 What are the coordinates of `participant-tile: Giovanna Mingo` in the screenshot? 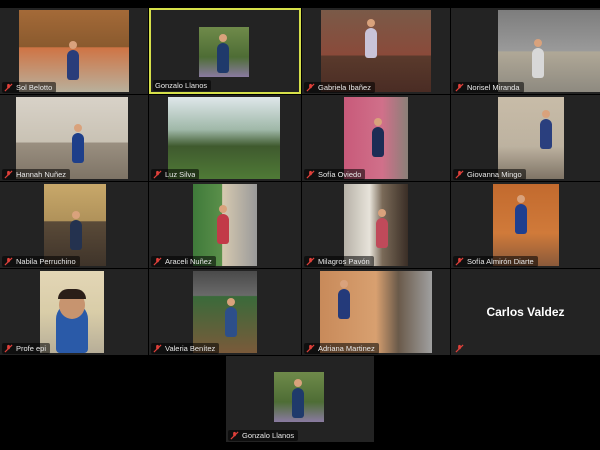 It's located at (525, 138).